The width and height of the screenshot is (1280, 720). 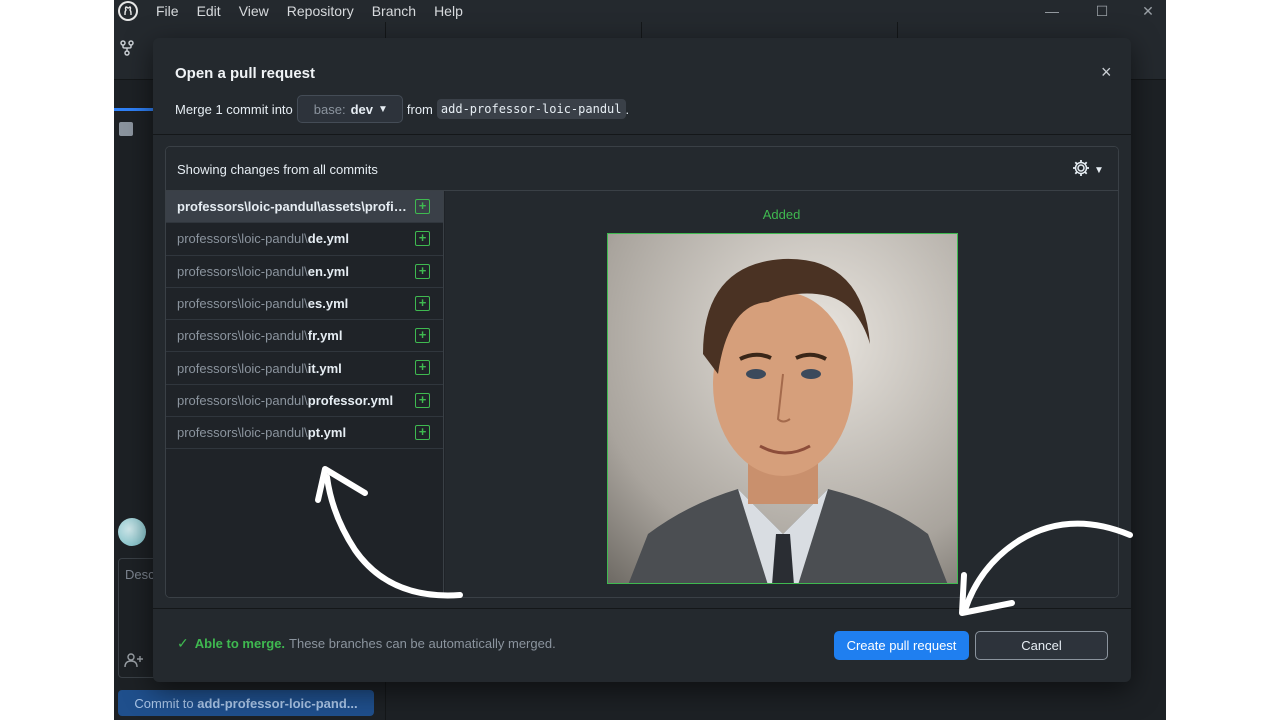 I want to click on changes-tab-indicator, so click(x=134, y=109).